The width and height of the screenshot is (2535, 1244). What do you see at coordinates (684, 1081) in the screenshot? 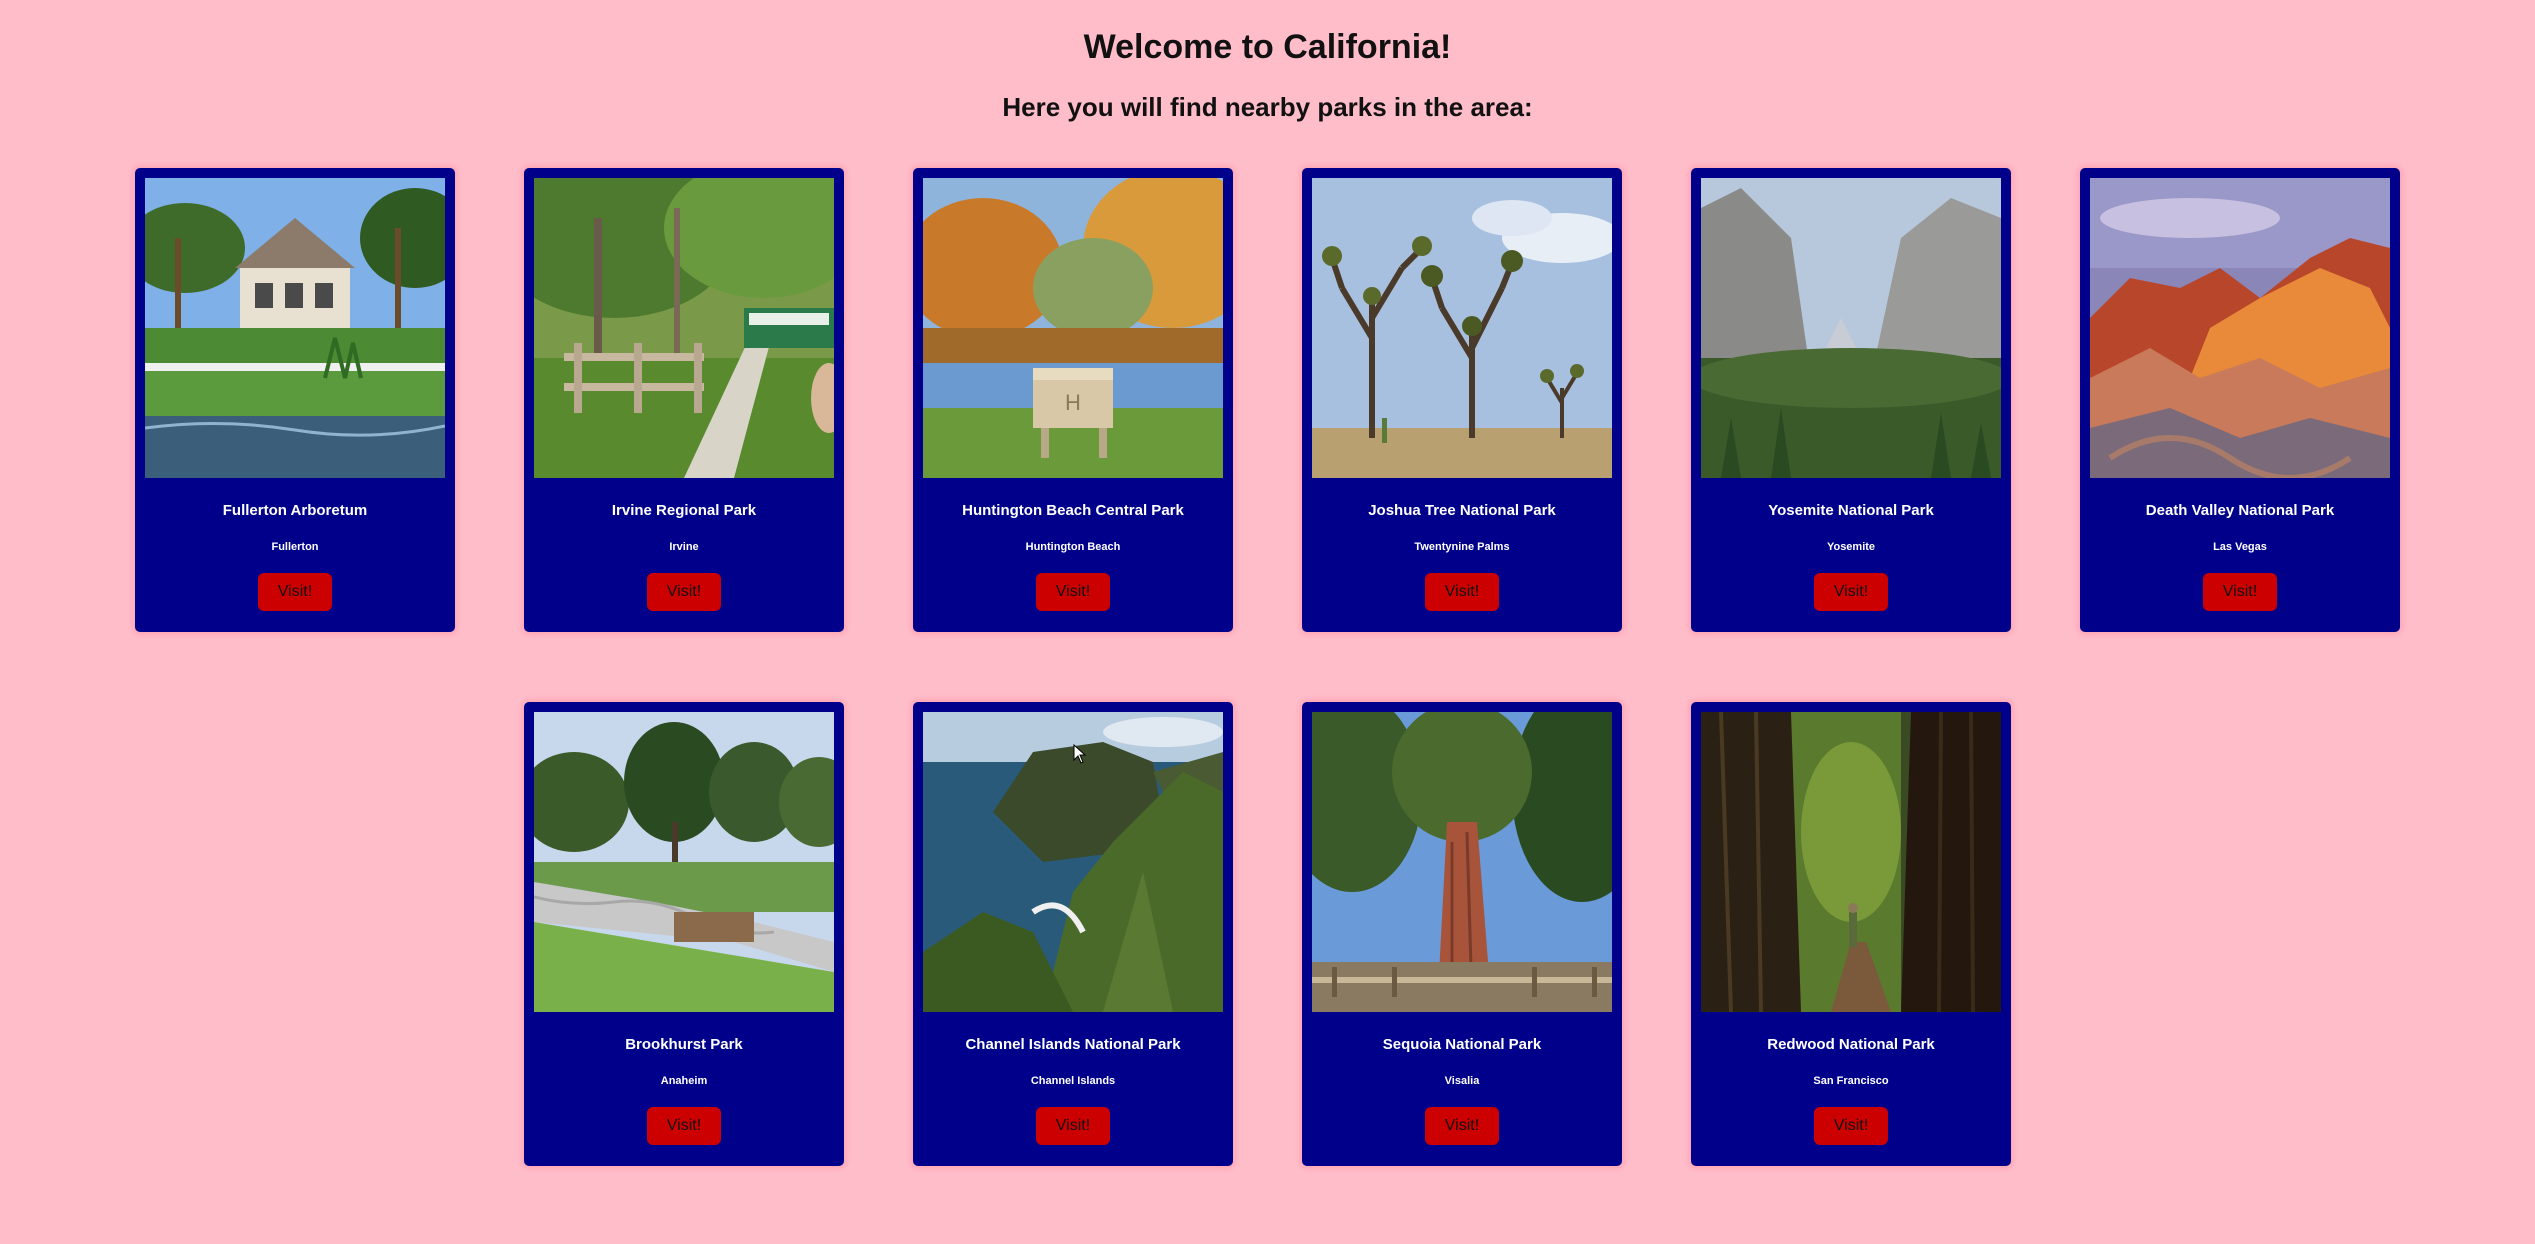
I see `park-city: Anaheim` at bounding box center [684, 1081].